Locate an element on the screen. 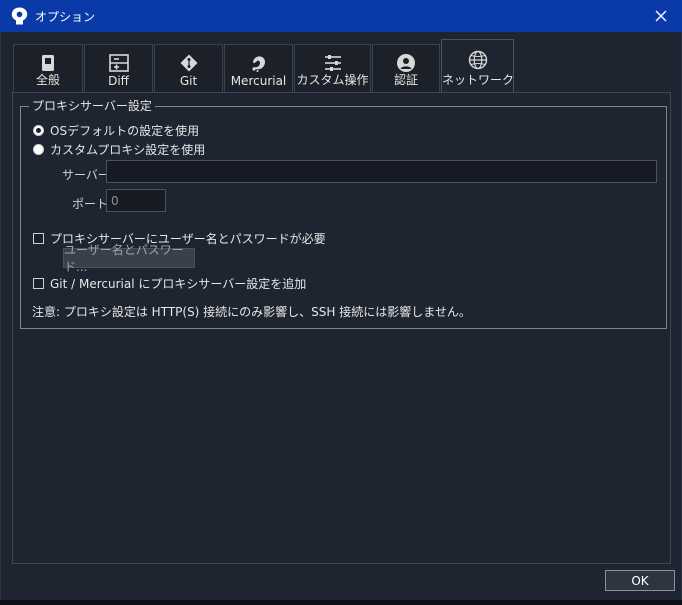 The width and height of the screenshot is (682, 605). checkbox-label: Git / Mercurial にプロキシサーバー設定を追加 is located at coordinates (178, 284).